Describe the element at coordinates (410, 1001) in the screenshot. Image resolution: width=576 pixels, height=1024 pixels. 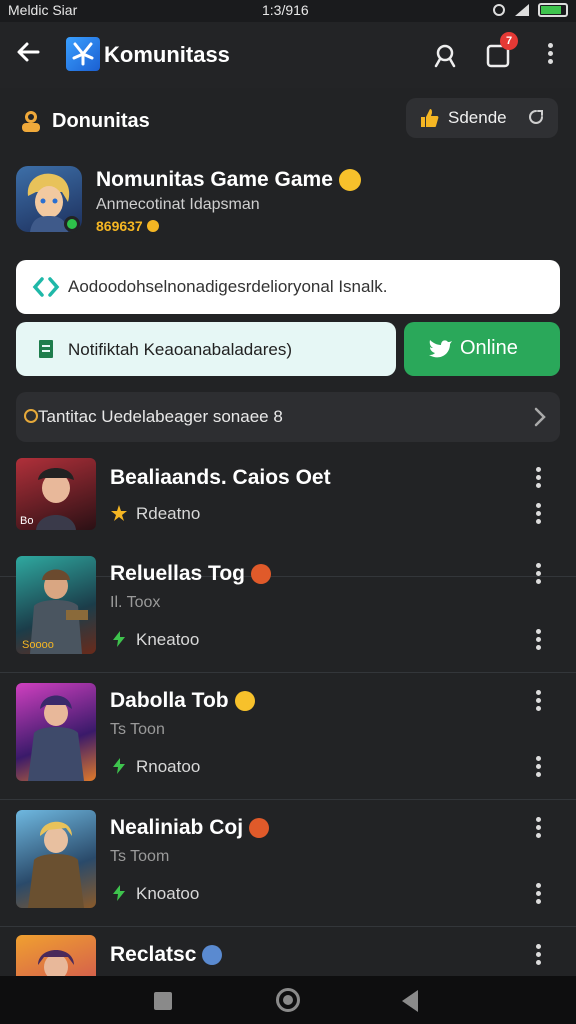
I see `back-nav-icon` at that location.